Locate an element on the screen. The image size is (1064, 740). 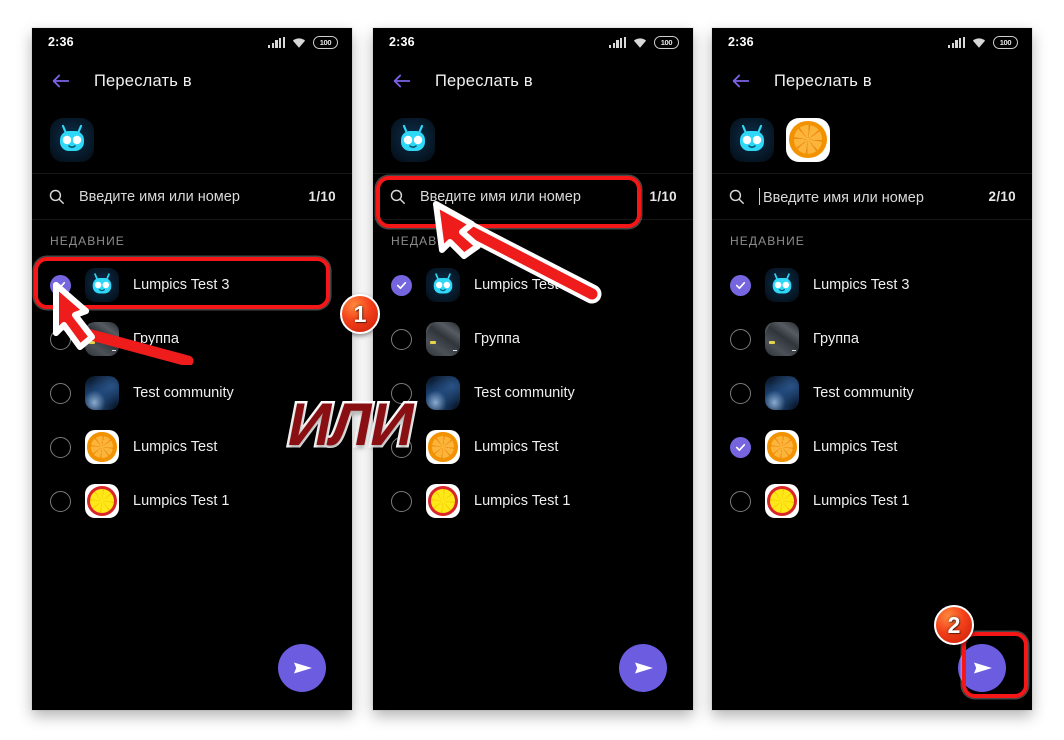
contact-name: Test community is located at coordinates (524, 393).